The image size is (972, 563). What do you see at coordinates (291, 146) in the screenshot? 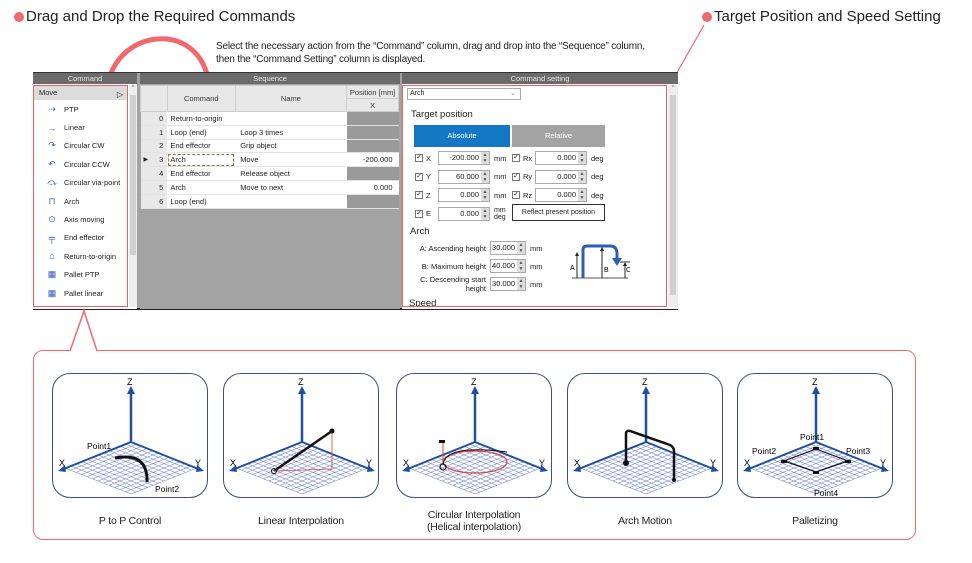
I see `row-name: Grip object` at bounding box center [291, 146].